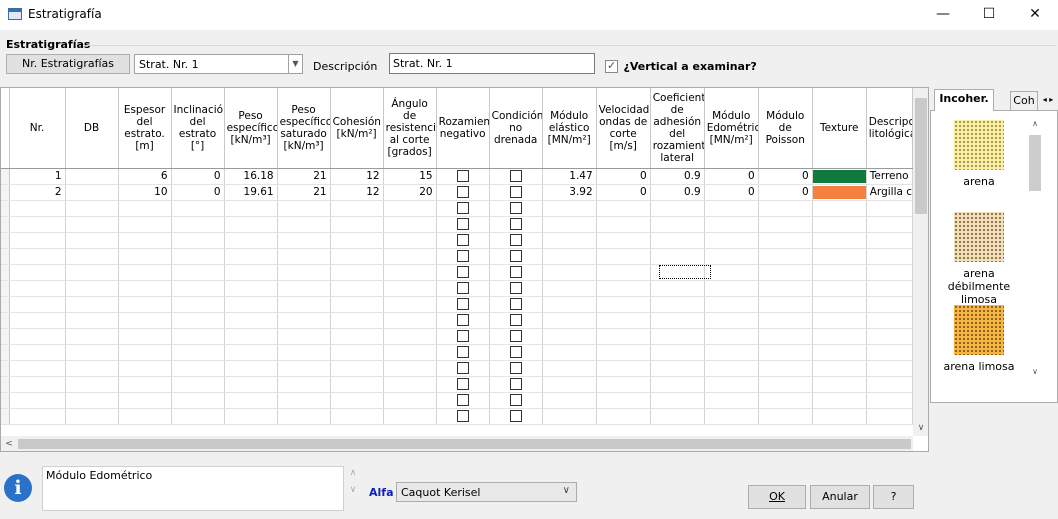 The width and height of the screenshot is (1058, 519). What do you see at coordinates (677, 192) in the screenshot?
I see `cell-coef: 0.9` at bounding box center [677, 192].